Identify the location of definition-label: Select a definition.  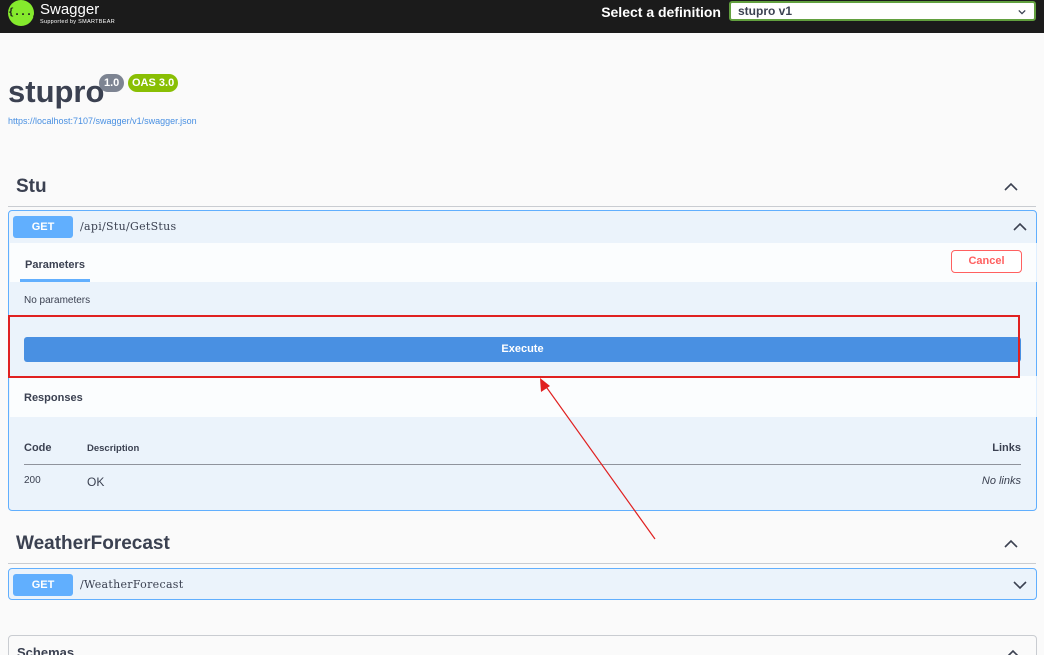
(661, 12).